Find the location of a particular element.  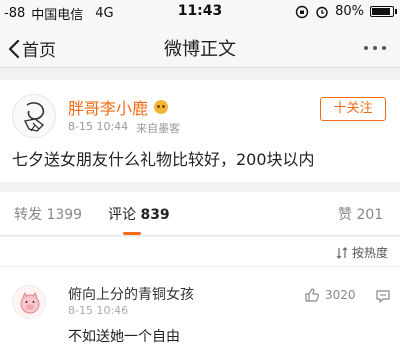

sketch-avatar-icon is located at coordinates (34, 117).